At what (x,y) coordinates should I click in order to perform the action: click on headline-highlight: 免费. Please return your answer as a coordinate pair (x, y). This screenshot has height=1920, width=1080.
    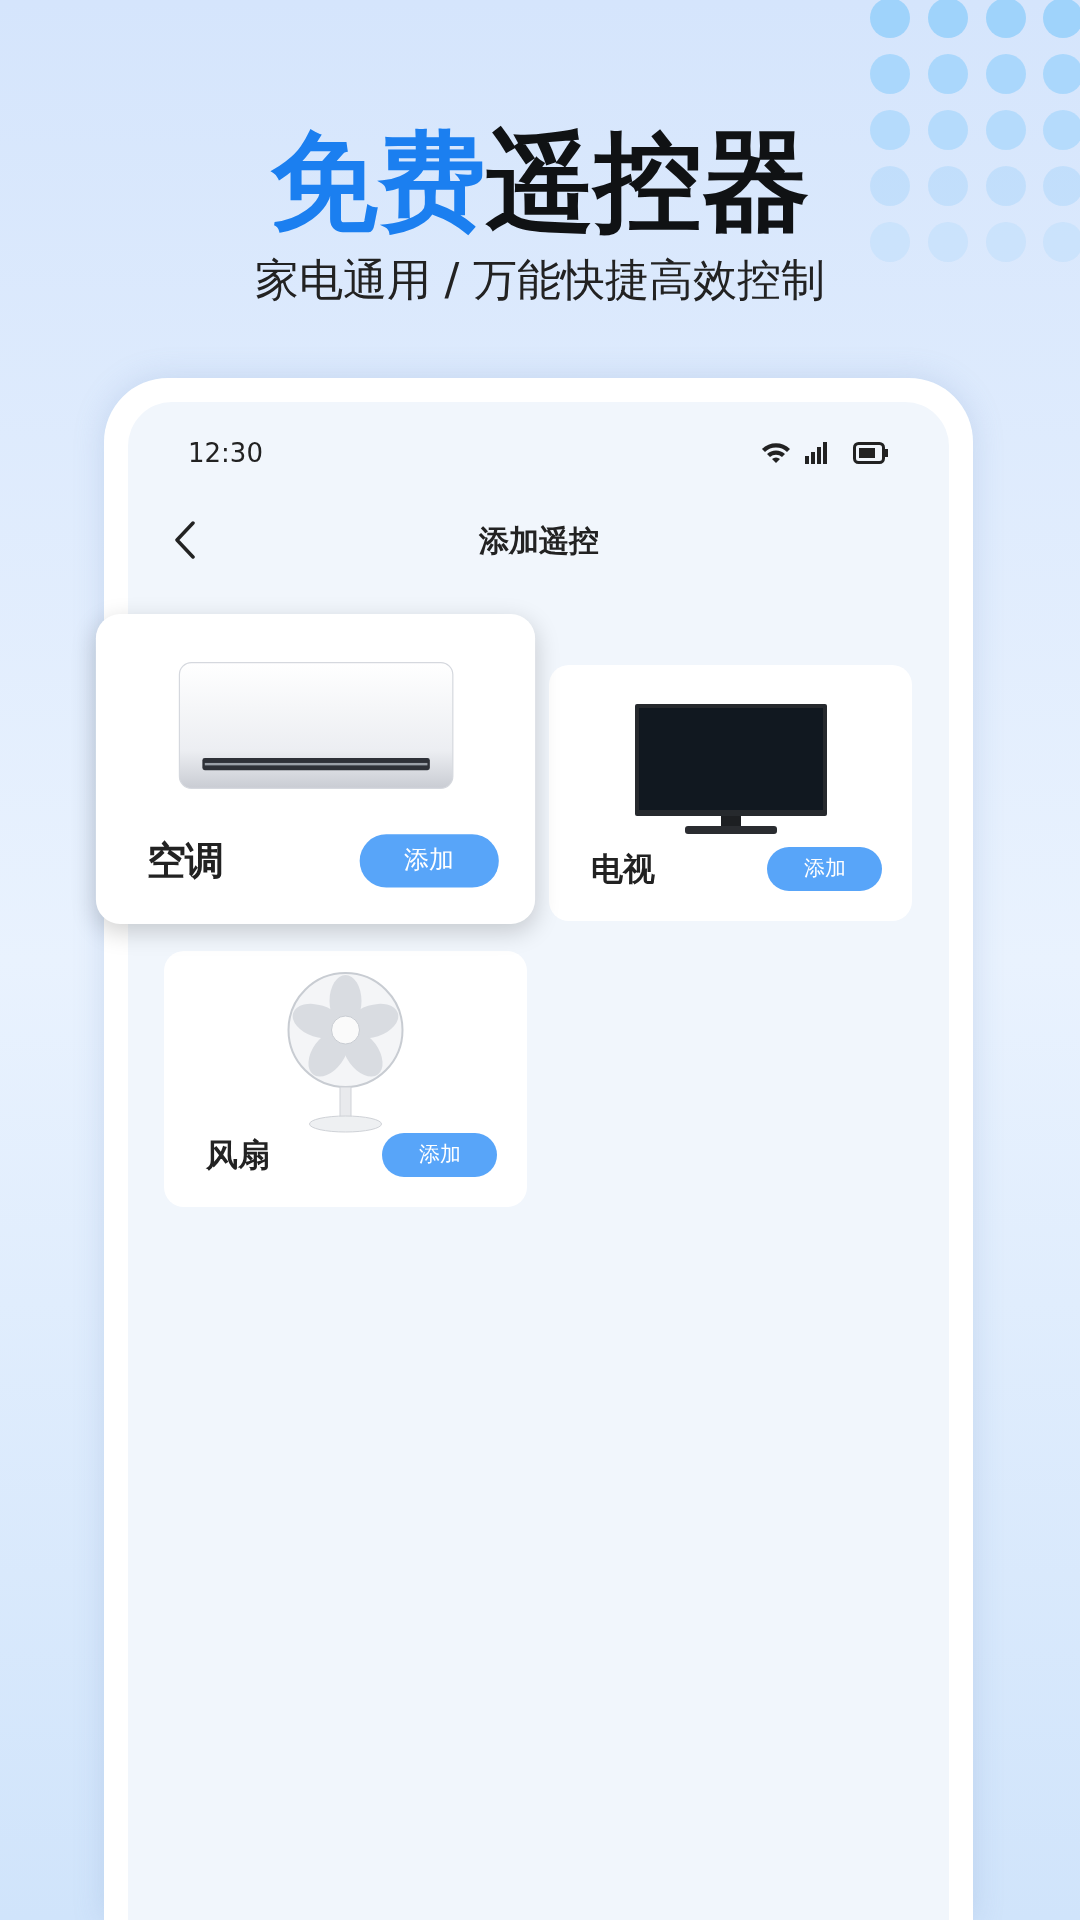
    Looking at the image, I should click on (378, 181).